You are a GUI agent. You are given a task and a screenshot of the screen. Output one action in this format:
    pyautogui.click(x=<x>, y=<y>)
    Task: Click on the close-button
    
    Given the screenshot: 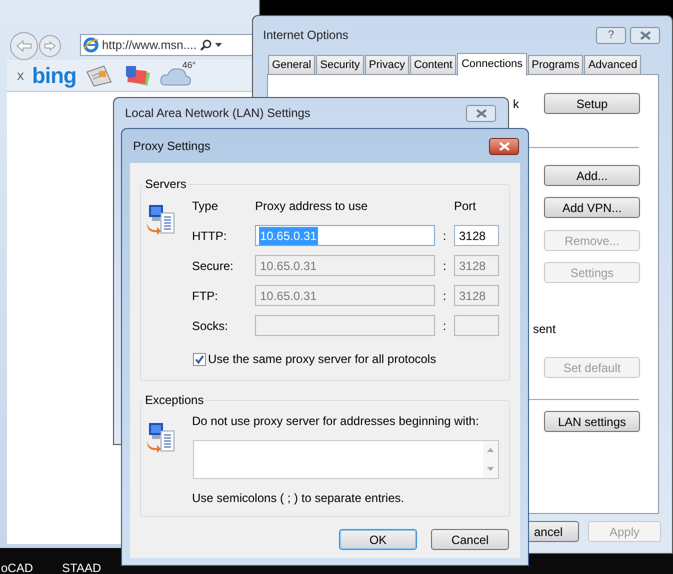 What is the action you would take?
    pyautogui.click(x=504, y=146)
    